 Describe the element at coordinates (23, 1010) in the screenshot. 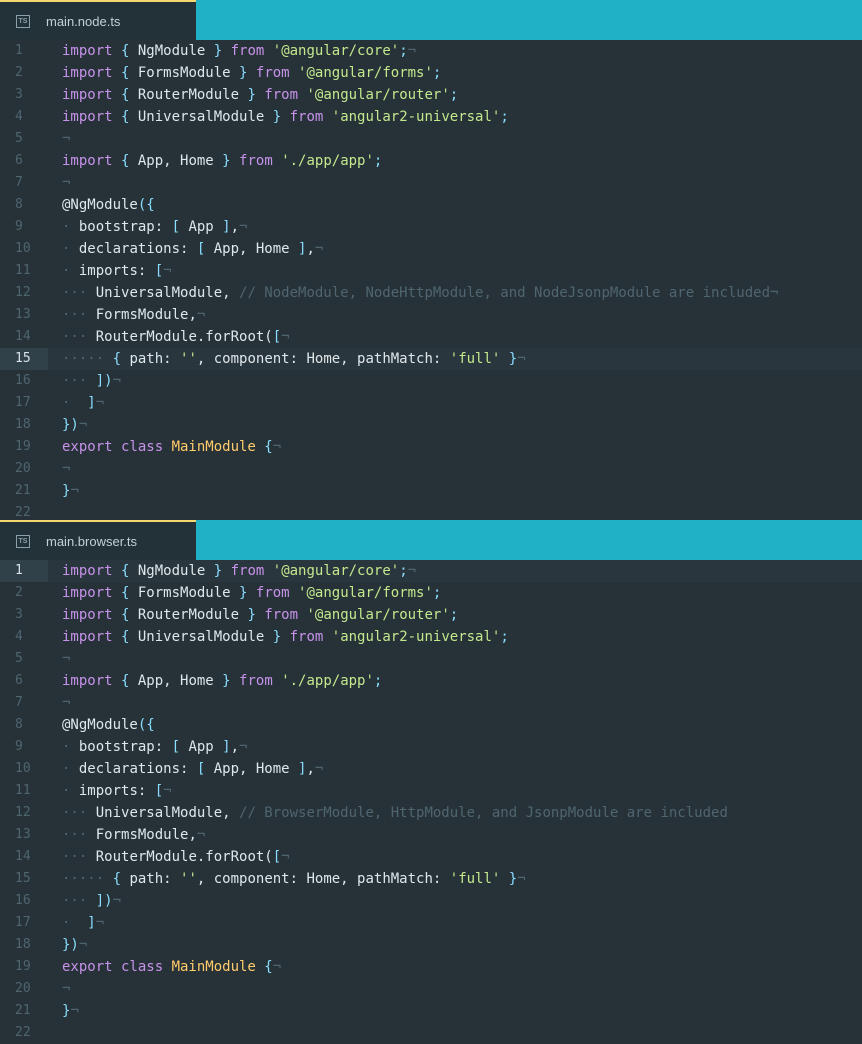

I see `line-number: 21` at that location.